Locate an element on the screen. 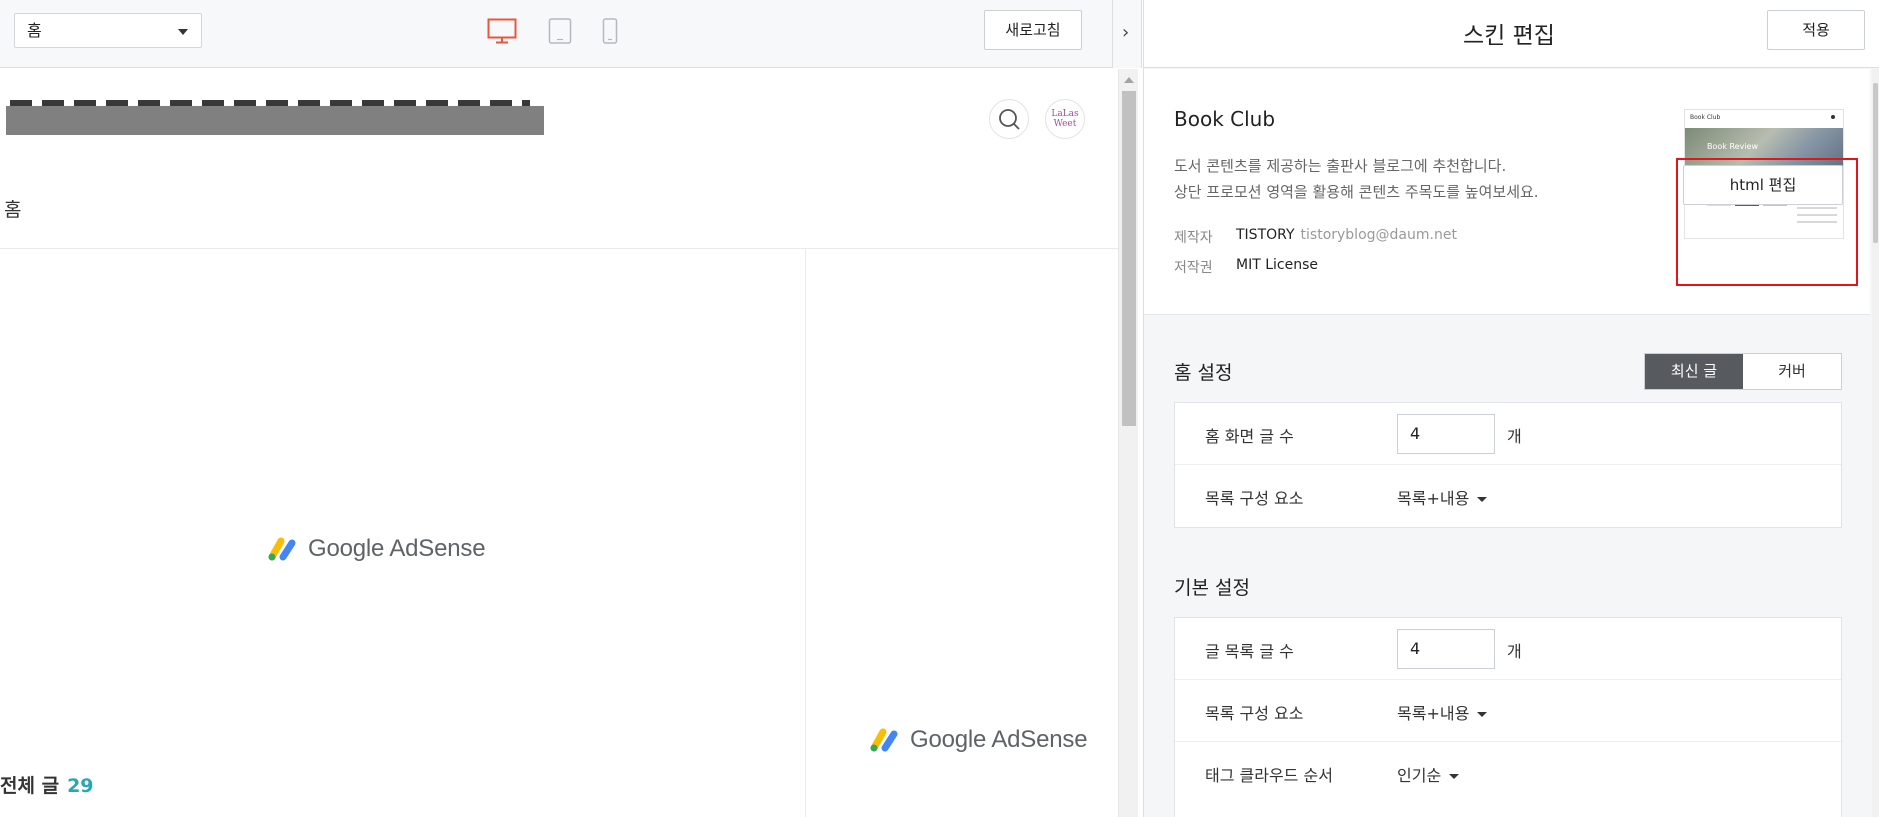 Image resolution: width=1879 pixels, height=817 pixels. divider is located at coordinates (559, 248).